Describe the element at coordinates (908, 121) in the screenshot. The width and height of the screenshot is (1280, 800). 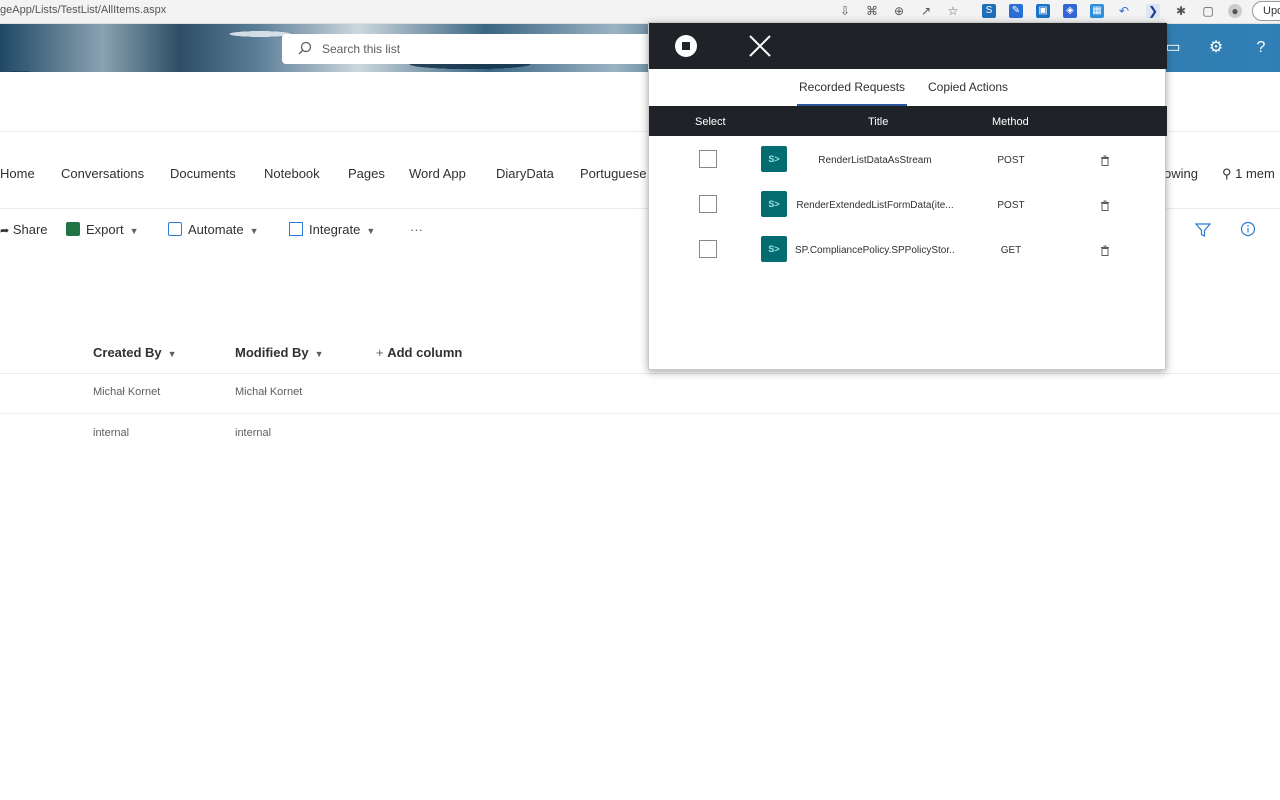
I see `requests-table-header: Select Title Method` at that location.